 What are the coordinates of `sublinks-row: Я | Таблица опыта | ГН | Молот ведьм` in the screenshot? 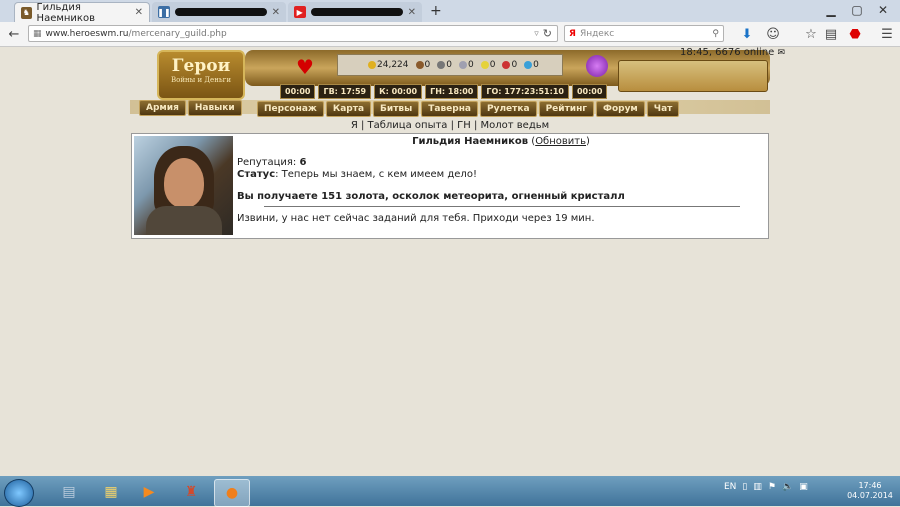 It's located at (450, 125).